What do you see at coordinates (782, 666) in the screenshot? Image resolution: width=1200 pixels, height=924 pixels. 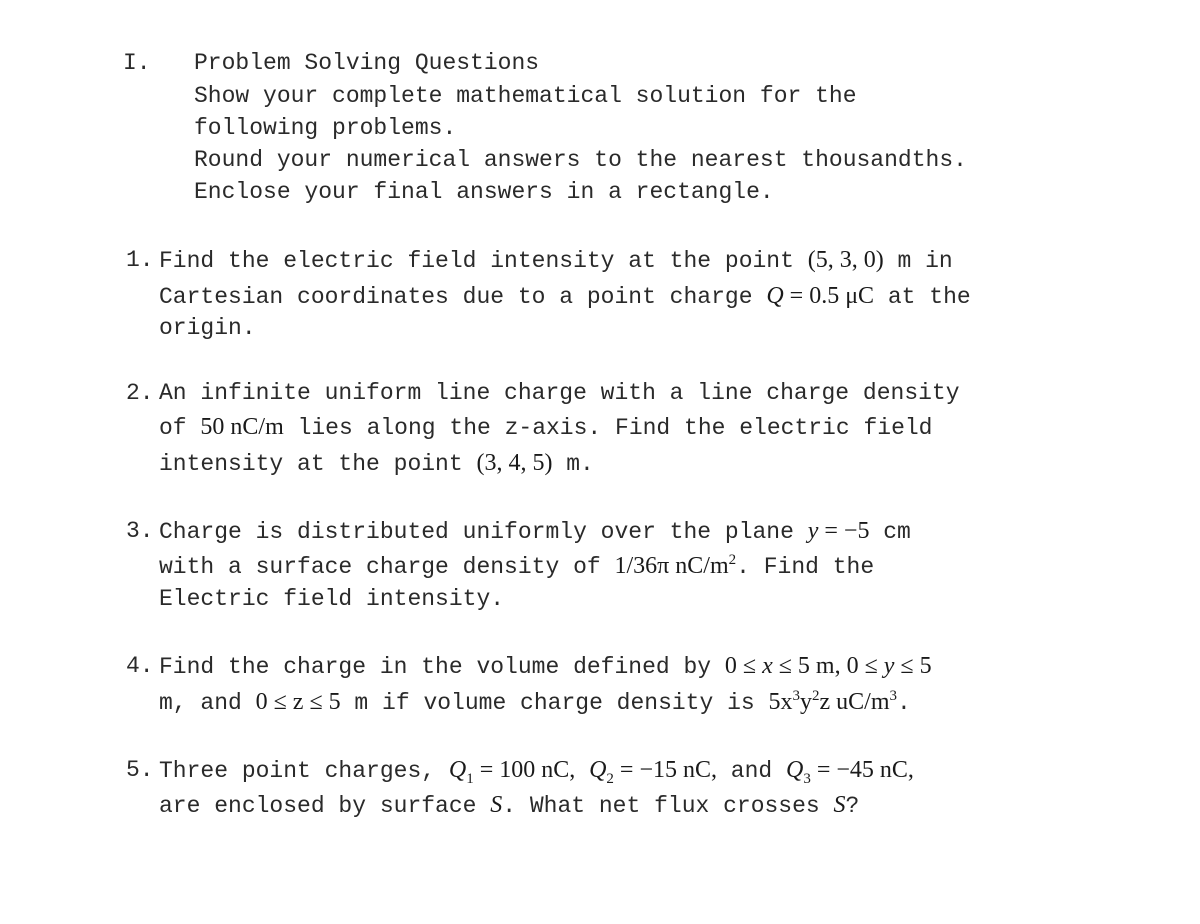 I see `x-range: 0 ≤ x ≤ 5 m,` at bounding box center [782, 666].